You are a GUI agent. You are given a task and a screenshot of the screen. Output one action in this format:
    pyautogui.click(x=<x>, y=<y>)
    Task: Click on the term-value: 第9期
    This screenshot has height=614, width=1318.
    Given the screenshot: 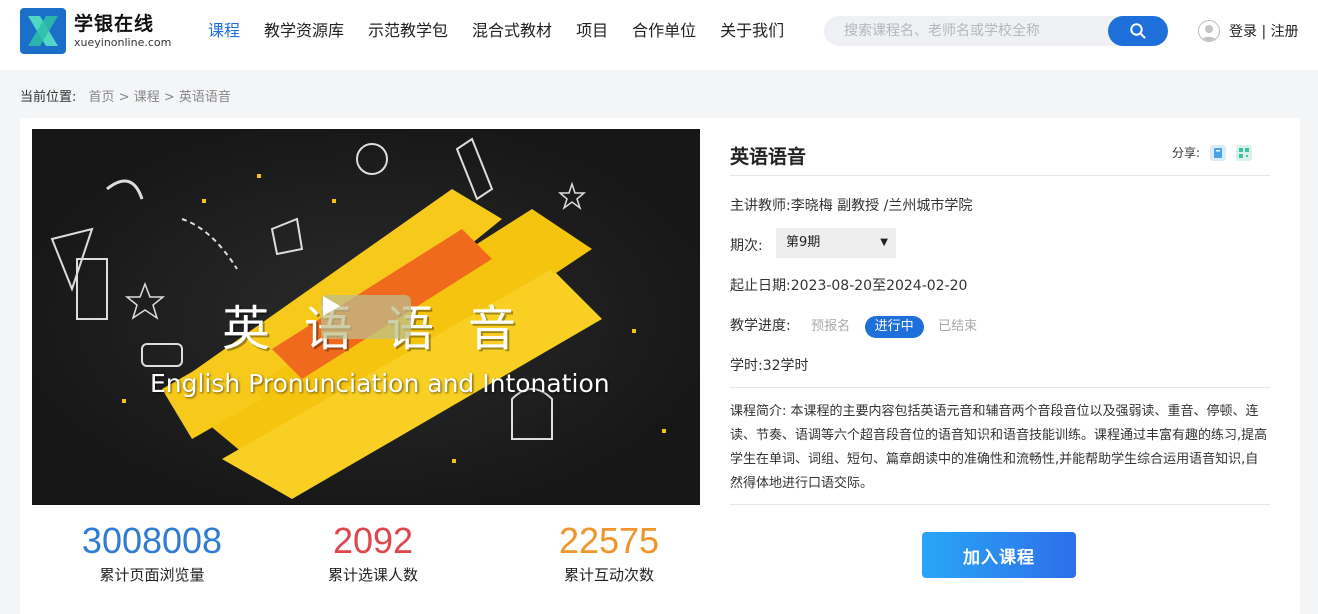 What is the action you would take?
    pyautogui.click(x=803, y=242)
    